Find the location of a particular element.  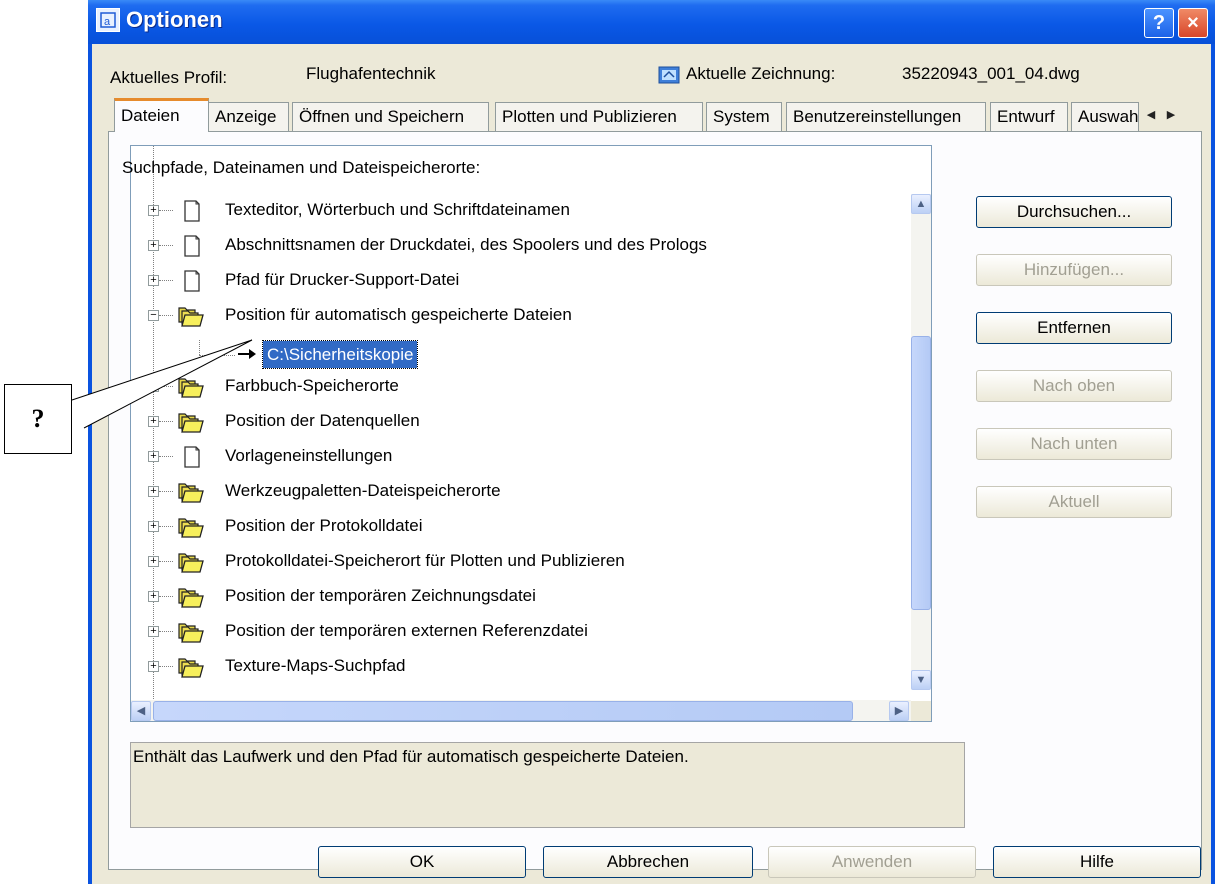

cancel-button: Abbrechen is located at coordinates (648, 862).